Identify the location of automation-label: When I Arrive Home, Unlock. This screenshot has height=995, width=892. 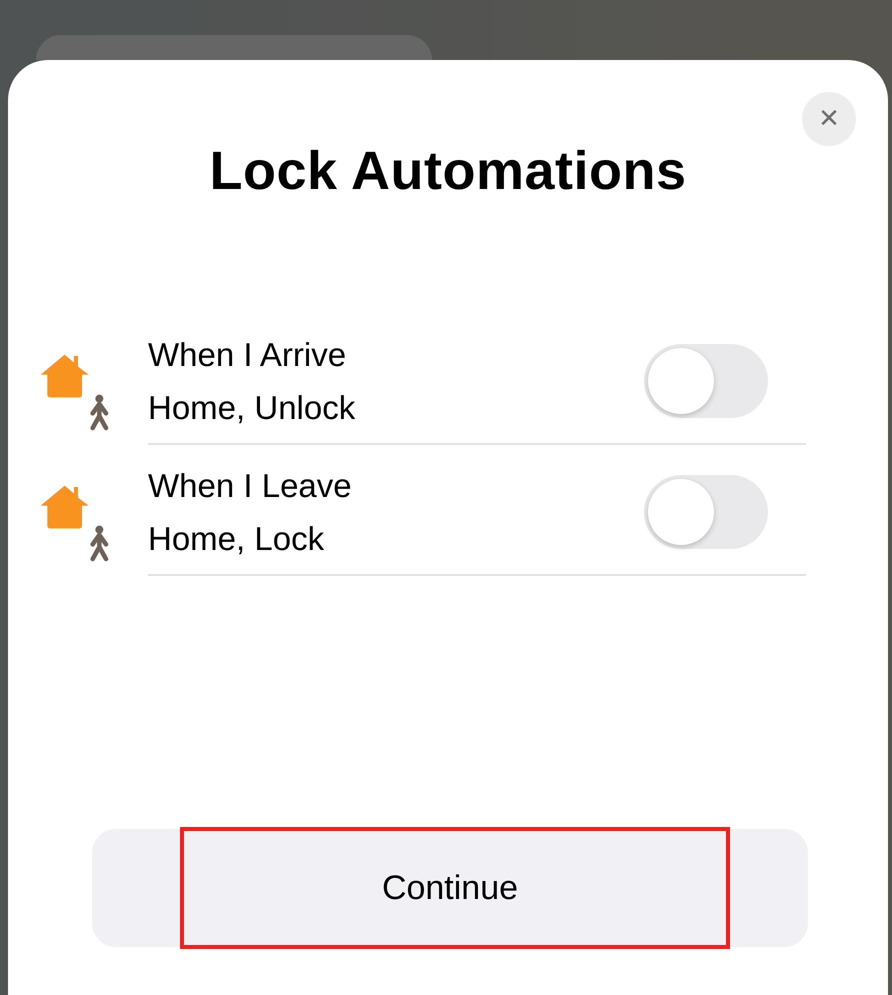
(252, 381).